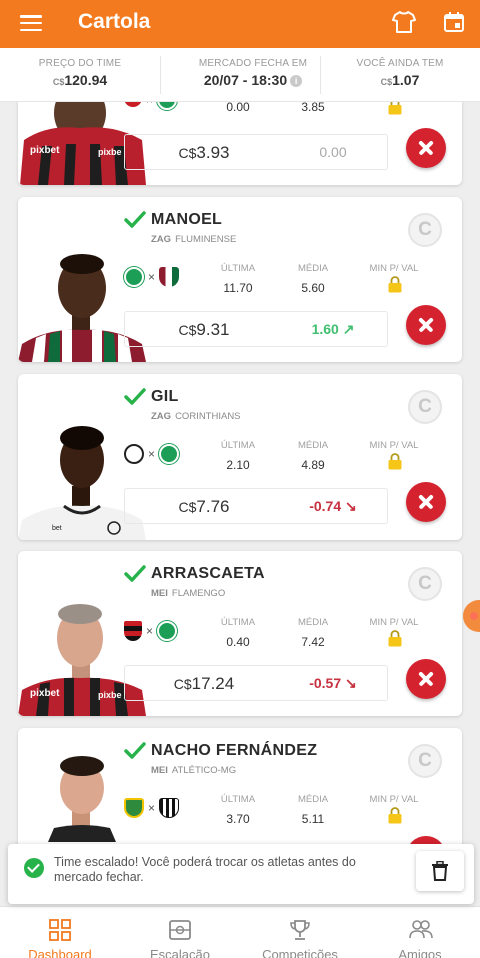 This screenshot has width=480, height=958. What do you see at coordinates (133, 631) in the screenshot?
I see `flamengo-badge-icon` at bounding box center [133, 631].